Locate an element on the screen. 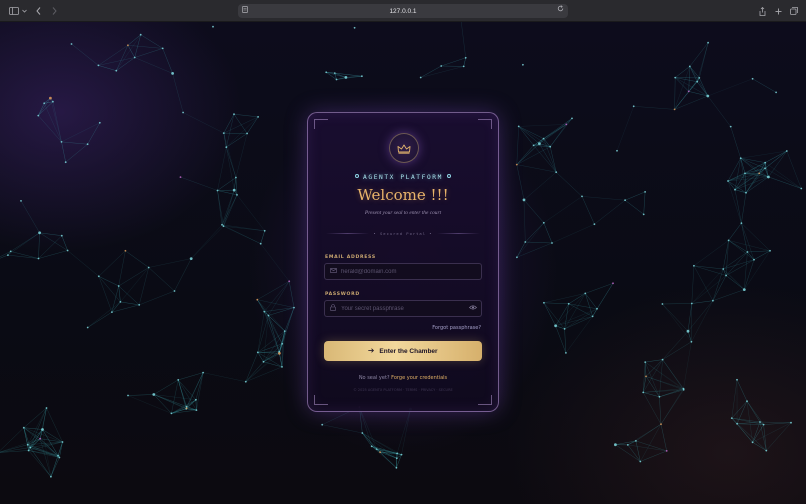 This screenshot has width=806, height=504. url-text: 127.0.0.1 is located at coordinates (403, 11).